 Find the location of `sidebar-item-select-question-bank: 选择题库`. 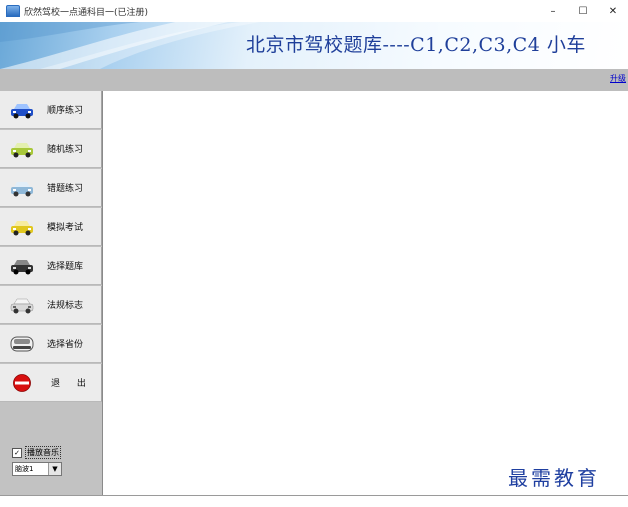

sidebar-item-select-question-bank: 选择题库 is located at coordinates (51, 266).